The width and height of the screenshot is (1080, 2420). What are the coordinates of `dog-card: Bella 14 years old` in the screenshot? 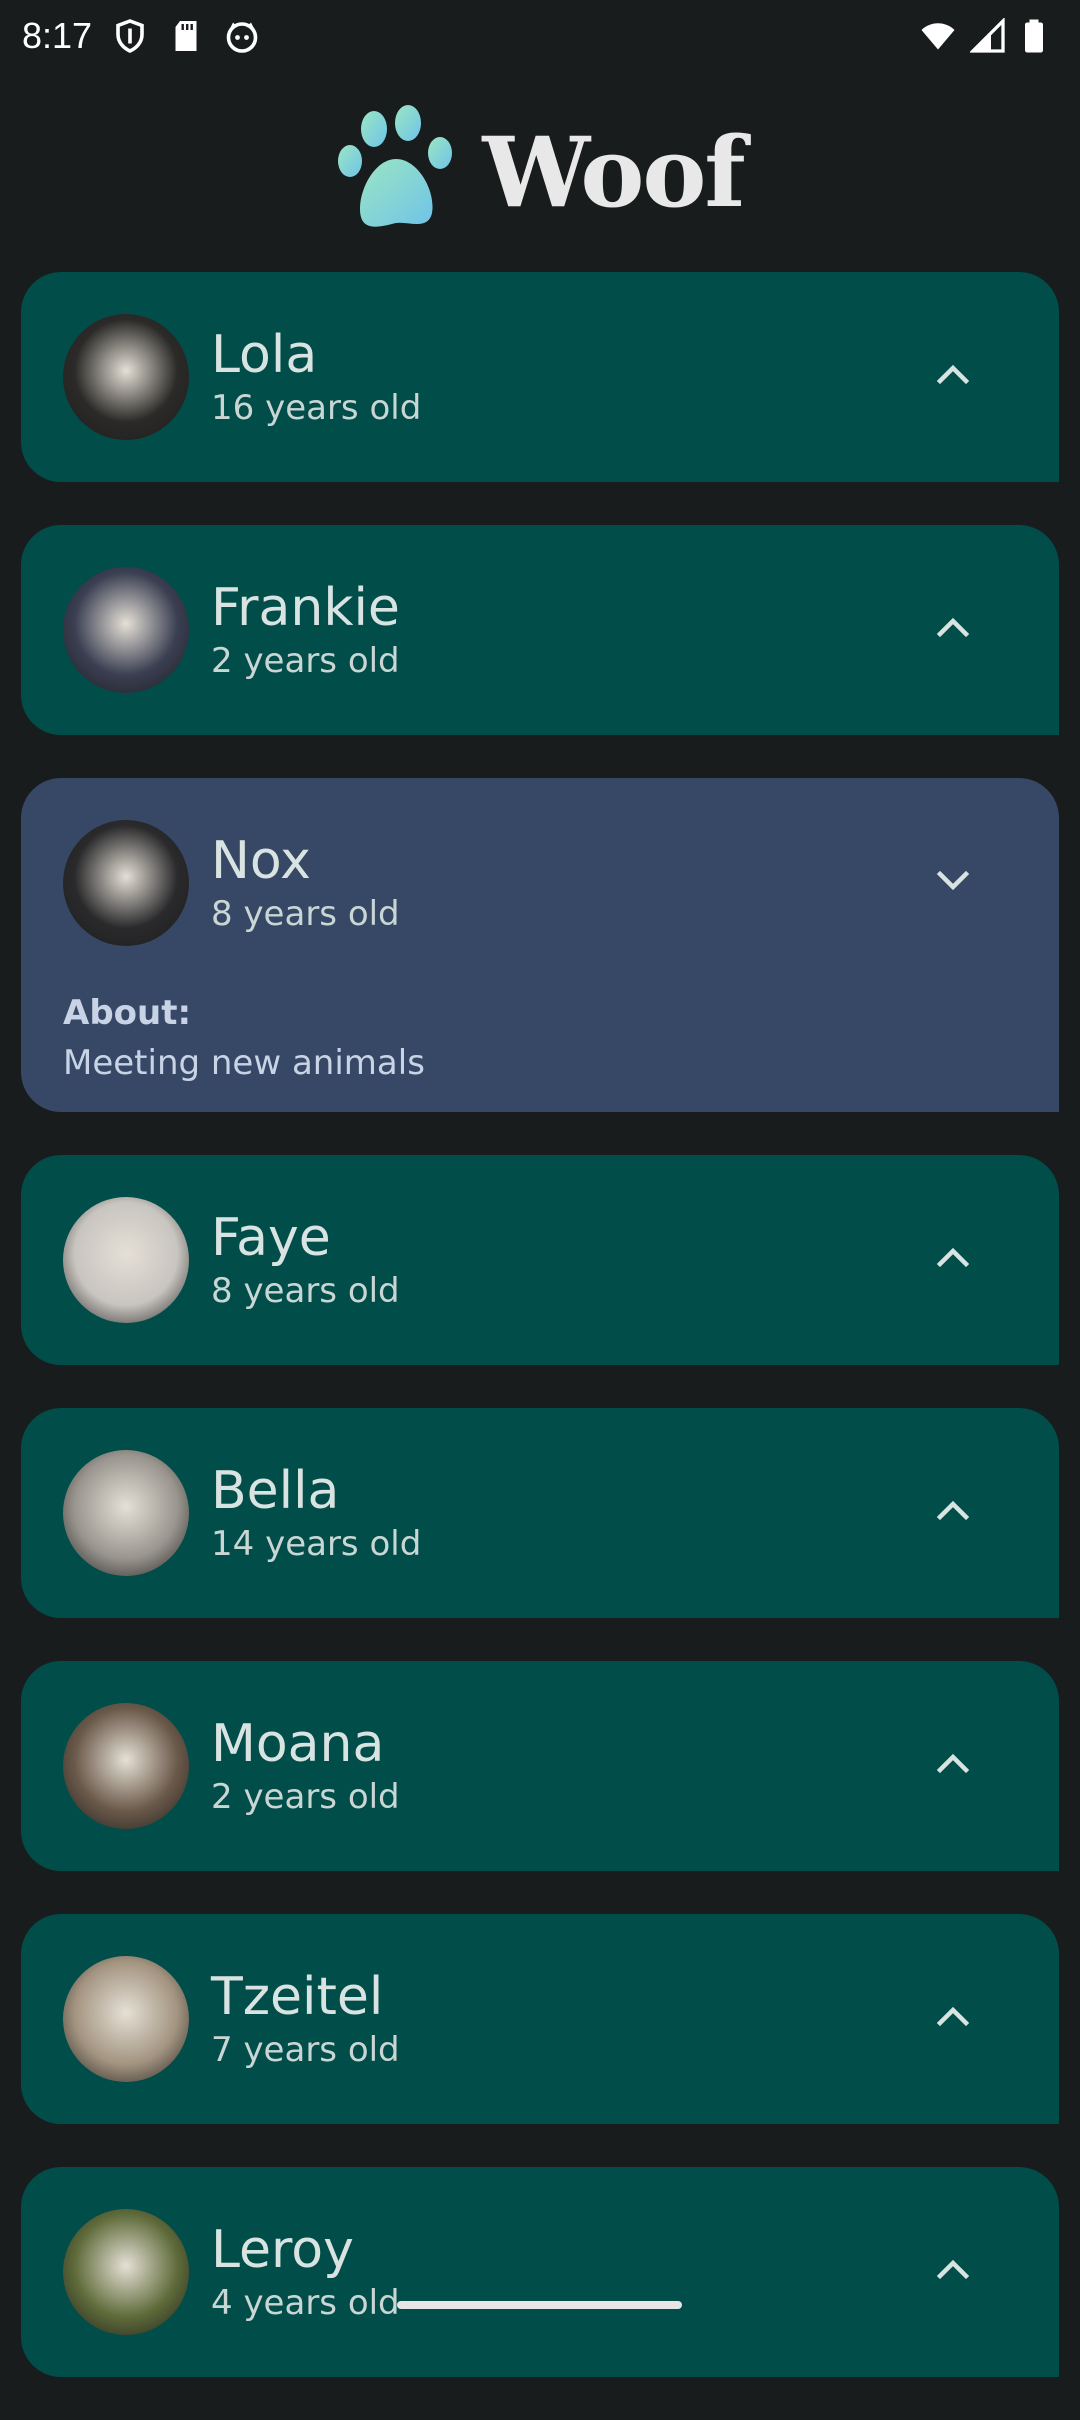 It's located at (540, 1513).